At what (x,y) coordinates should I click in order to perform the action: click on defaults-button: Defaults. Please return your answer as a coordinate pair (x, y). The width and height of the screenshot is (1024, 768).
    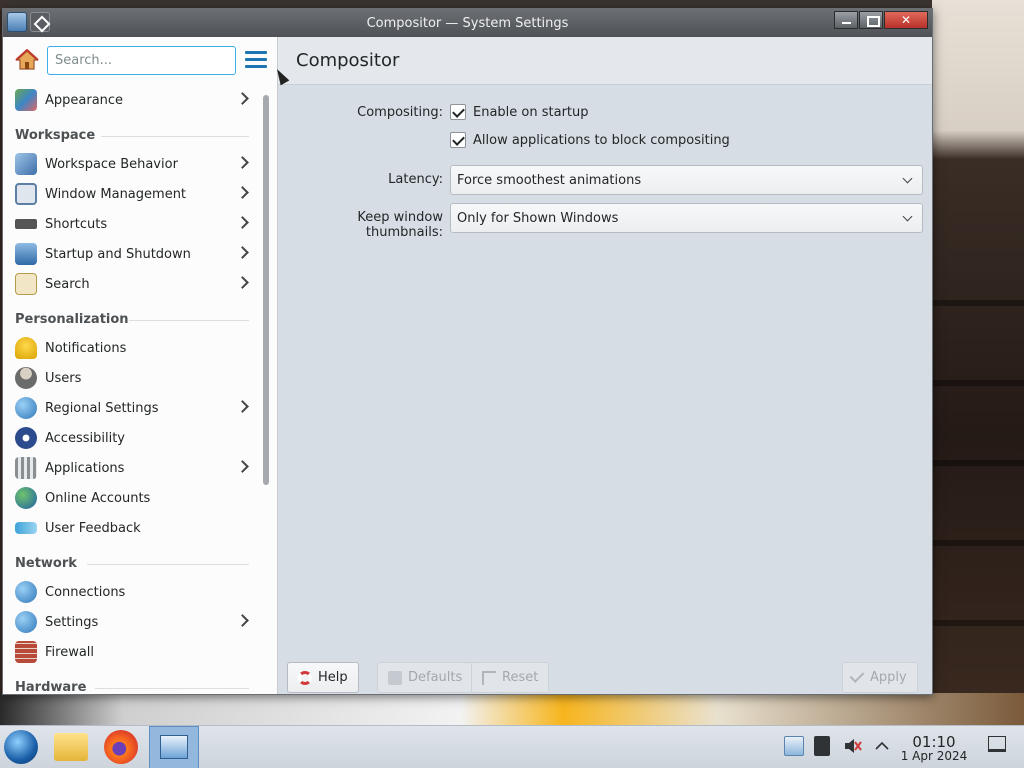
    Looking at the image, I should click on (425, 677).